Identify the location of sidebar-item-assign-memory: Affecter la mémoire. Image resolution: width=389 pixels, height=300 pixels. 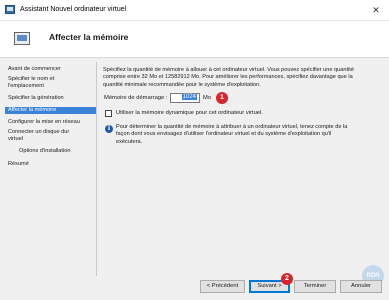
(50, 110).